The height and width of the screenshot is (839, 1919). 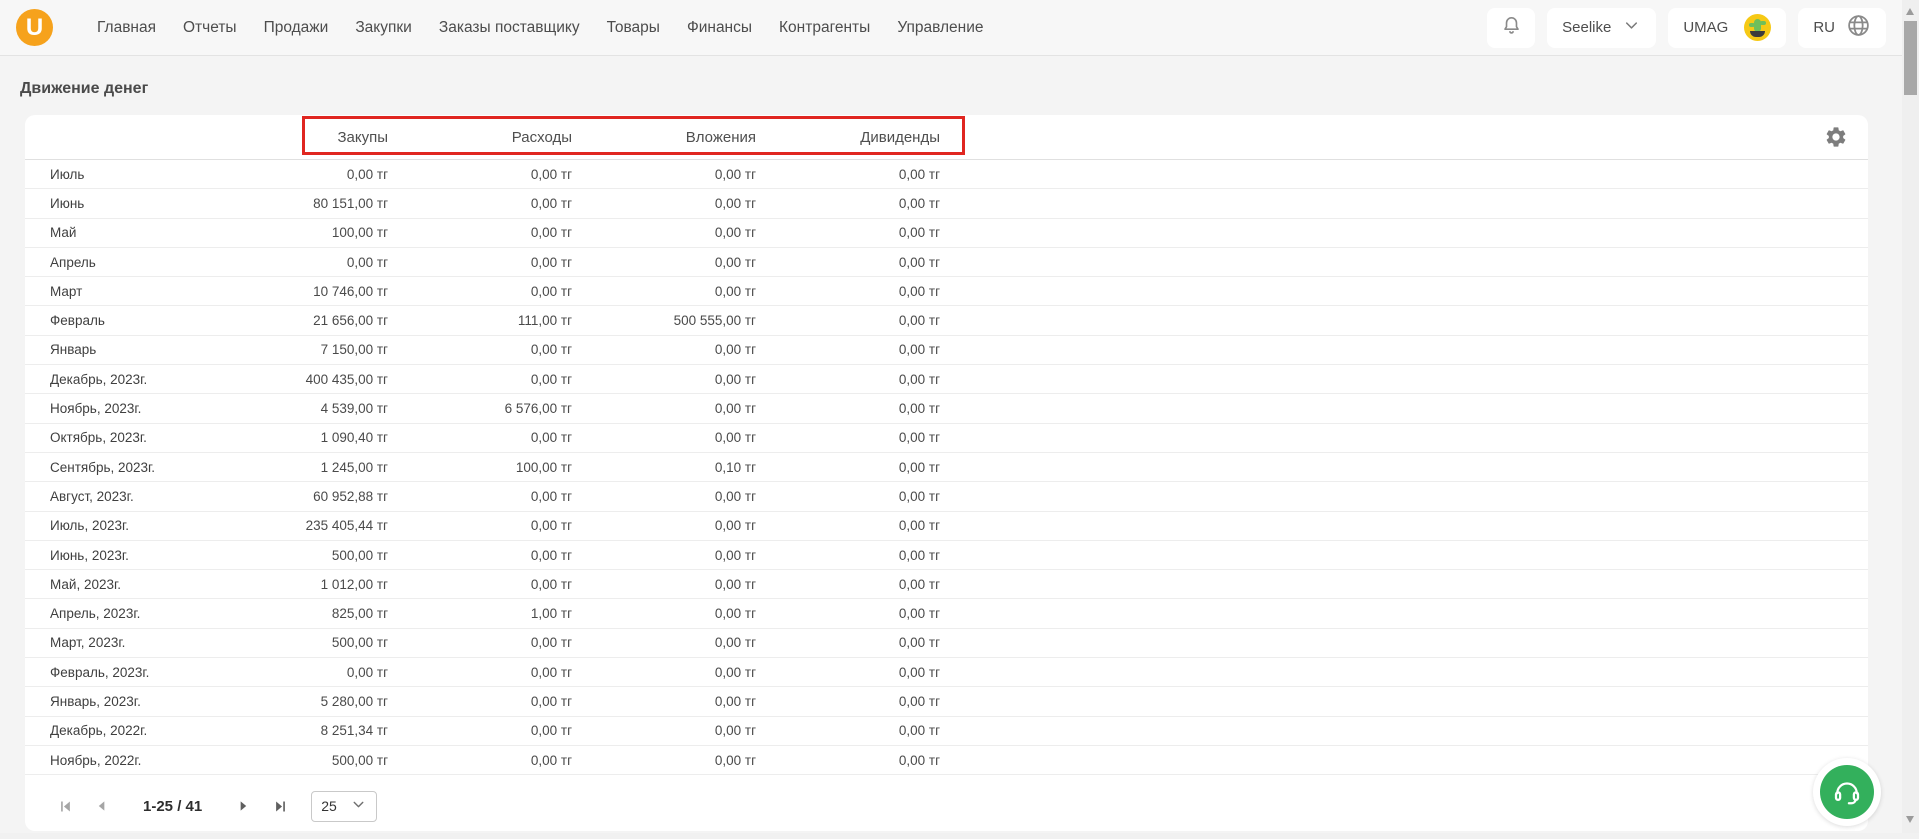 I want to click on headset-icon, so click(x=1847, y=792).